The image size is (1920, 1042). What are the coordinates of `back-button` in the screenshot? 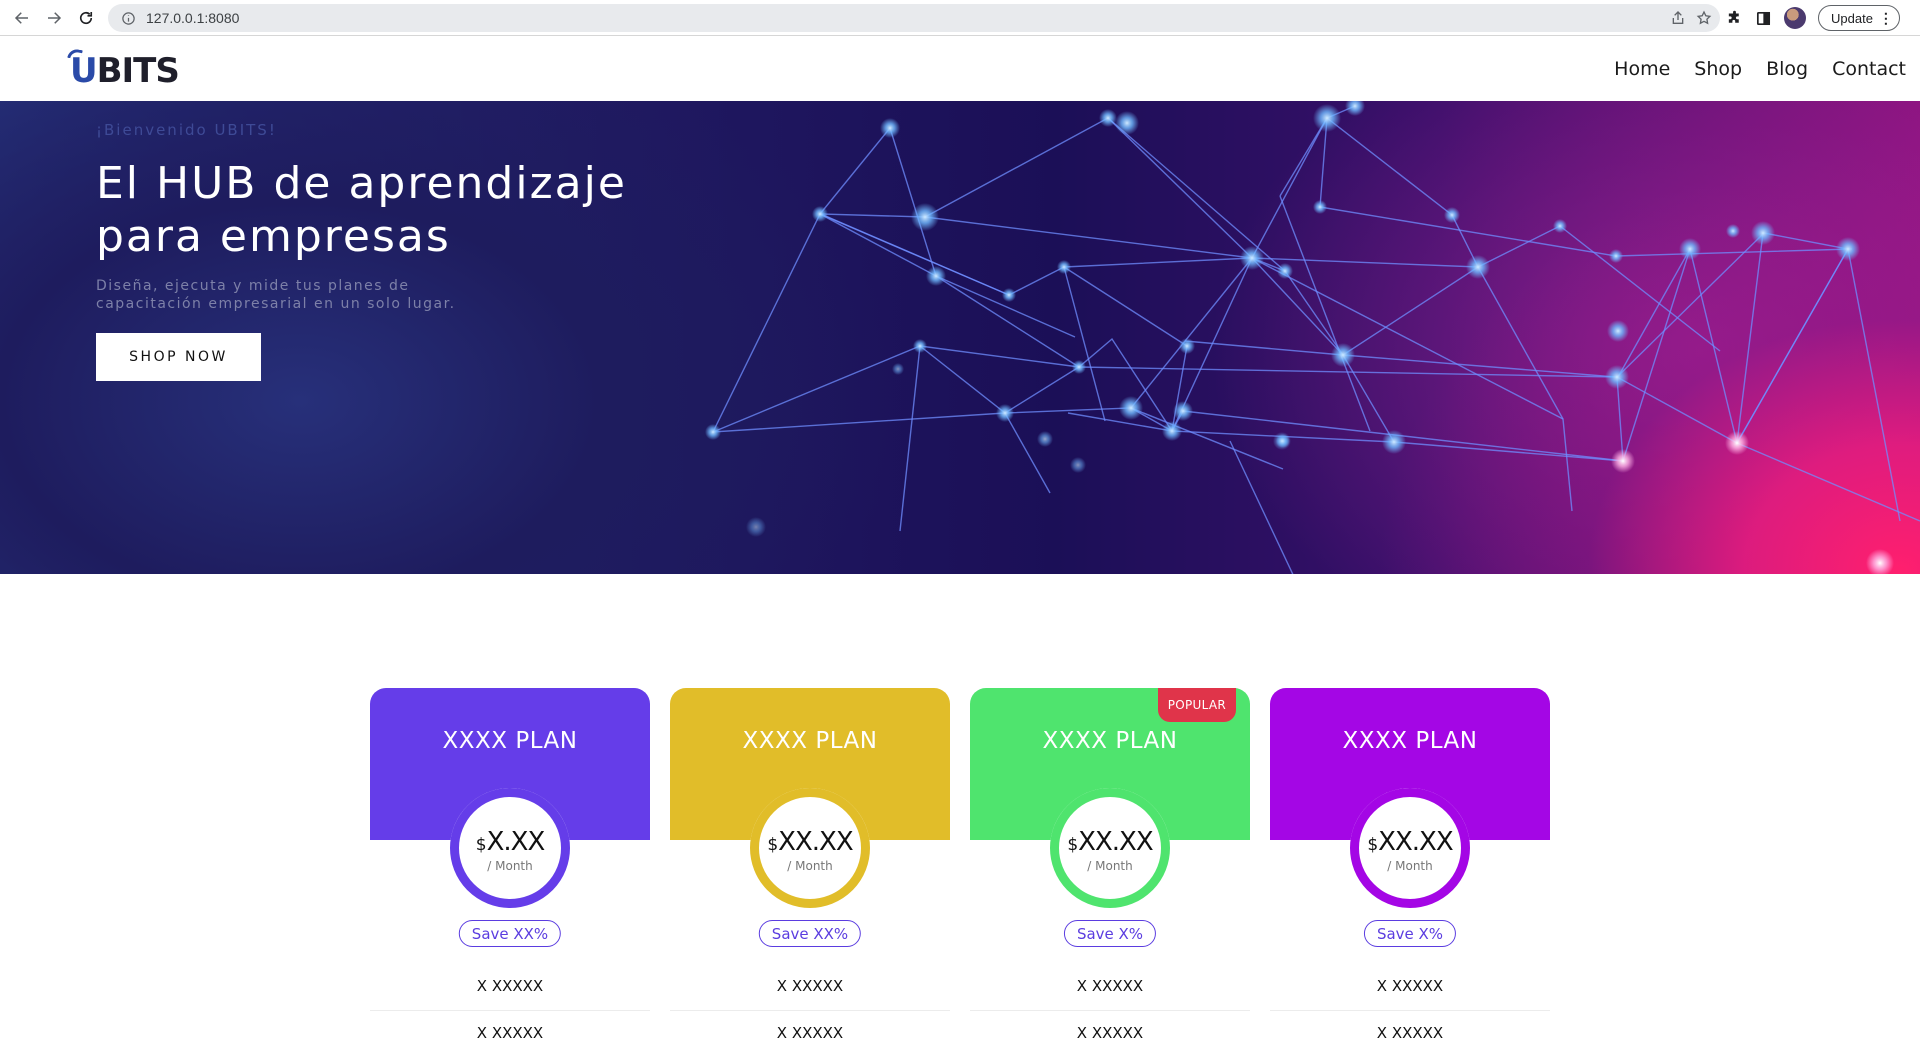 It's located at (22, 18).